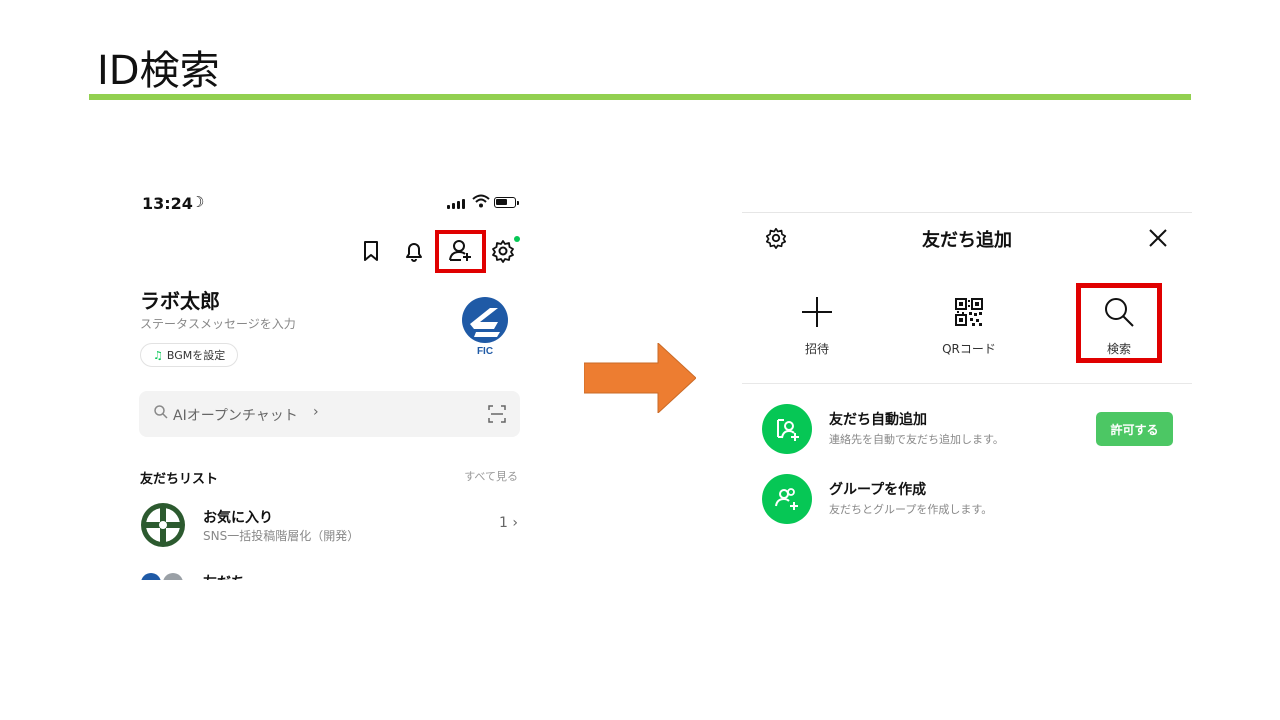 This screenshot has height=720, width=1280. I want to click on add-friend-icon, so click(461, 253).